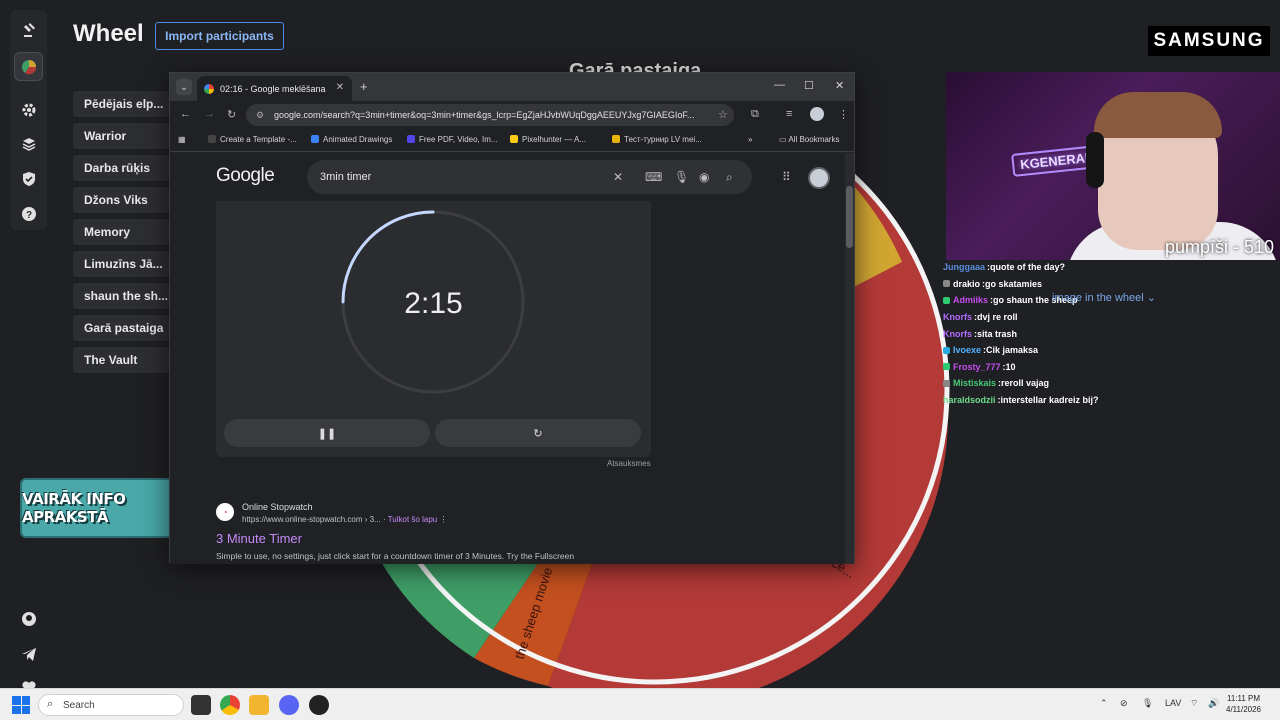  Describe the element at coordinates (277, 507) in the screenshot. I see `result-site-name: Online Stopwatch` at that location.